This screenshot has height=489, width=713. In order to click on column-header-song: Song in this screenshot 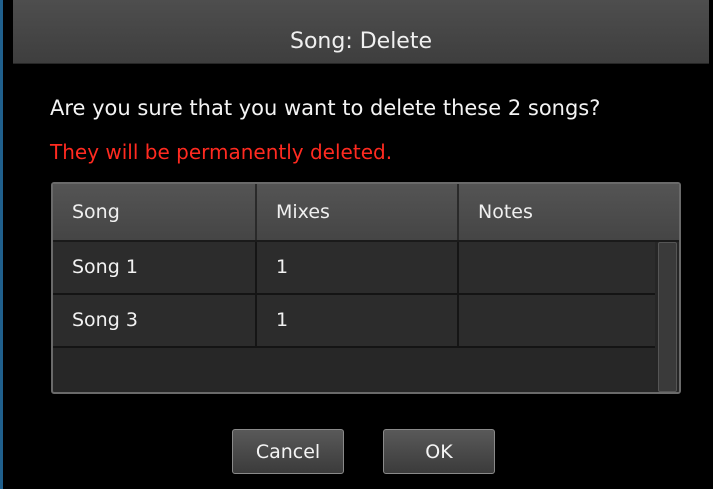, I will do `click(155, 212)`.